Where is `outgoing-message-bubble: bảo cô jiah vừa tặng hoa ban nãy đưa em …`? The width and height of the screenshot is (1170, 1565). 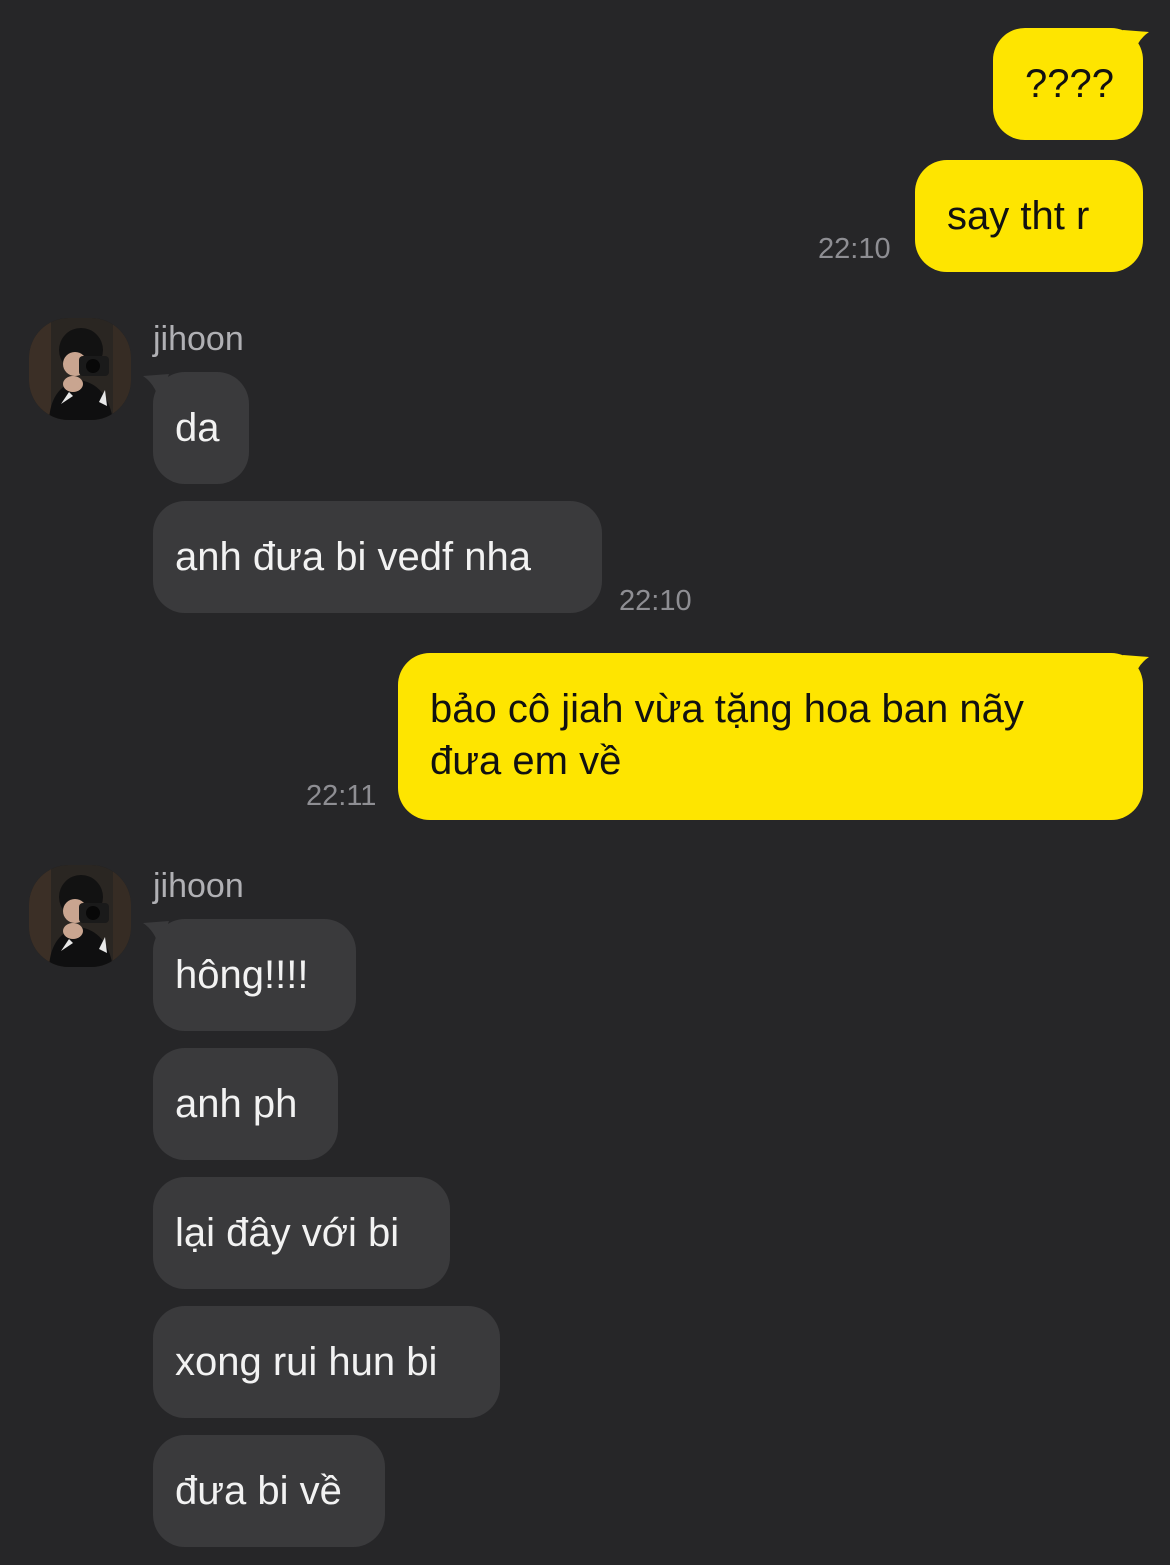
outgoing-message-bubble: bảo cô jiah vừa tặng hoa ban nãy đưa em … is located at coordinates (770, 736).